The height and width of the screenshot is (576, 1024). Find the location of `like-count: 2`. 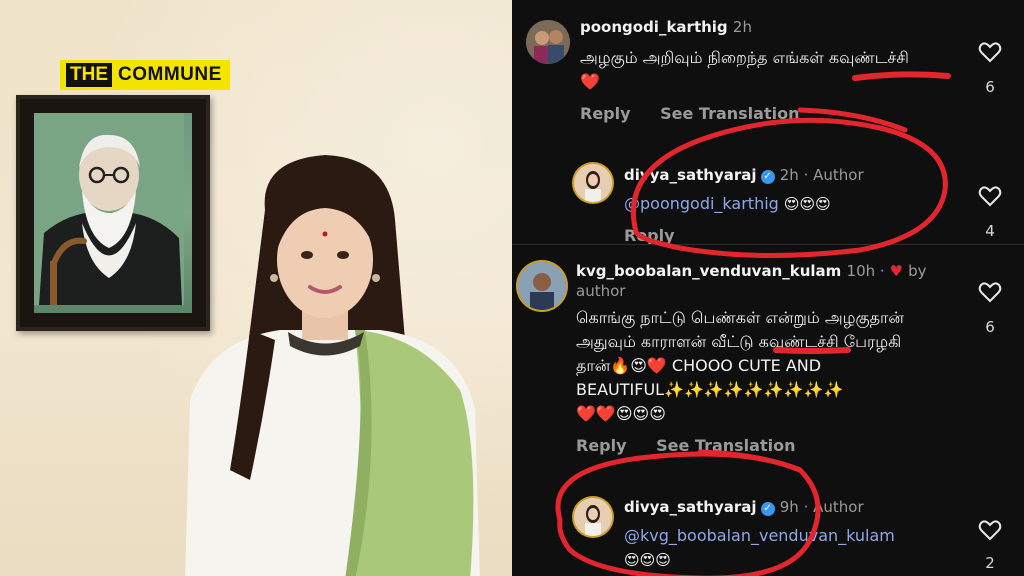

like-count: 2 is located at coordinates (990, 563).